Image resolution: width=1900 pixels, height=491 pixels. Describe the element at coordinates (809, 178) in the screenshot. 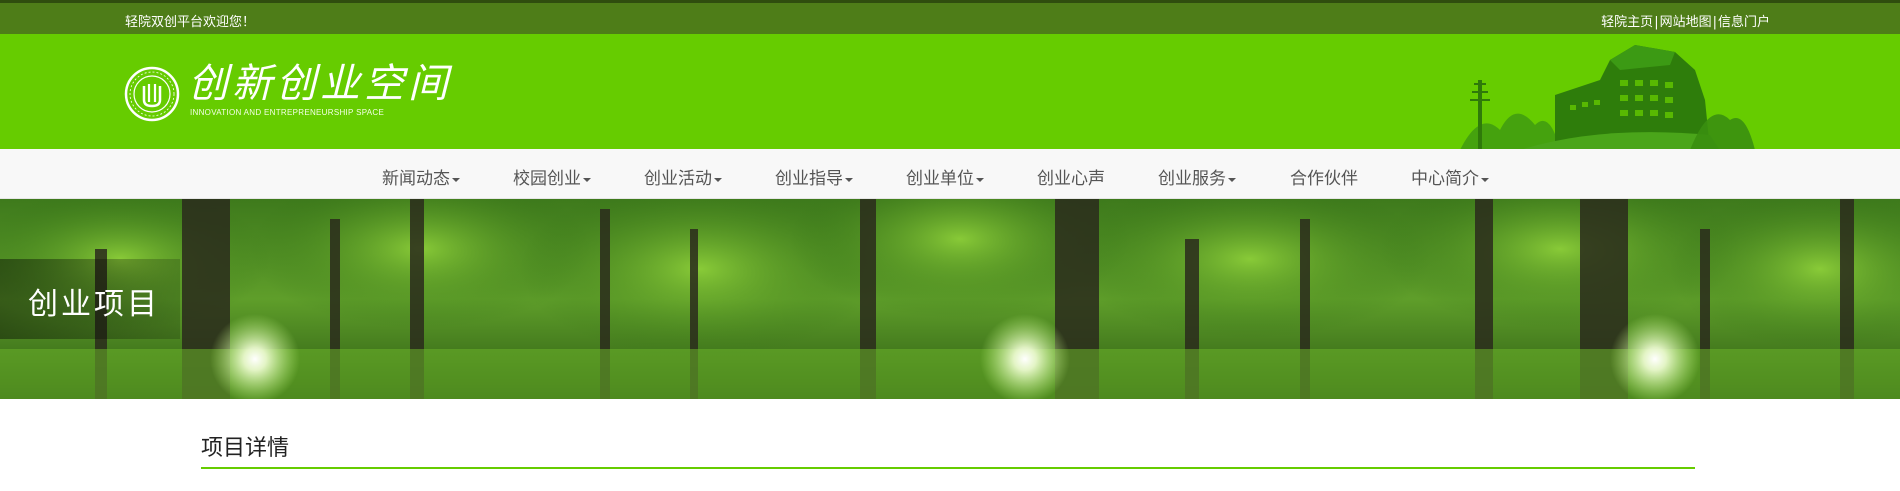

I see `nav-item-label: 创业指导` at that location.